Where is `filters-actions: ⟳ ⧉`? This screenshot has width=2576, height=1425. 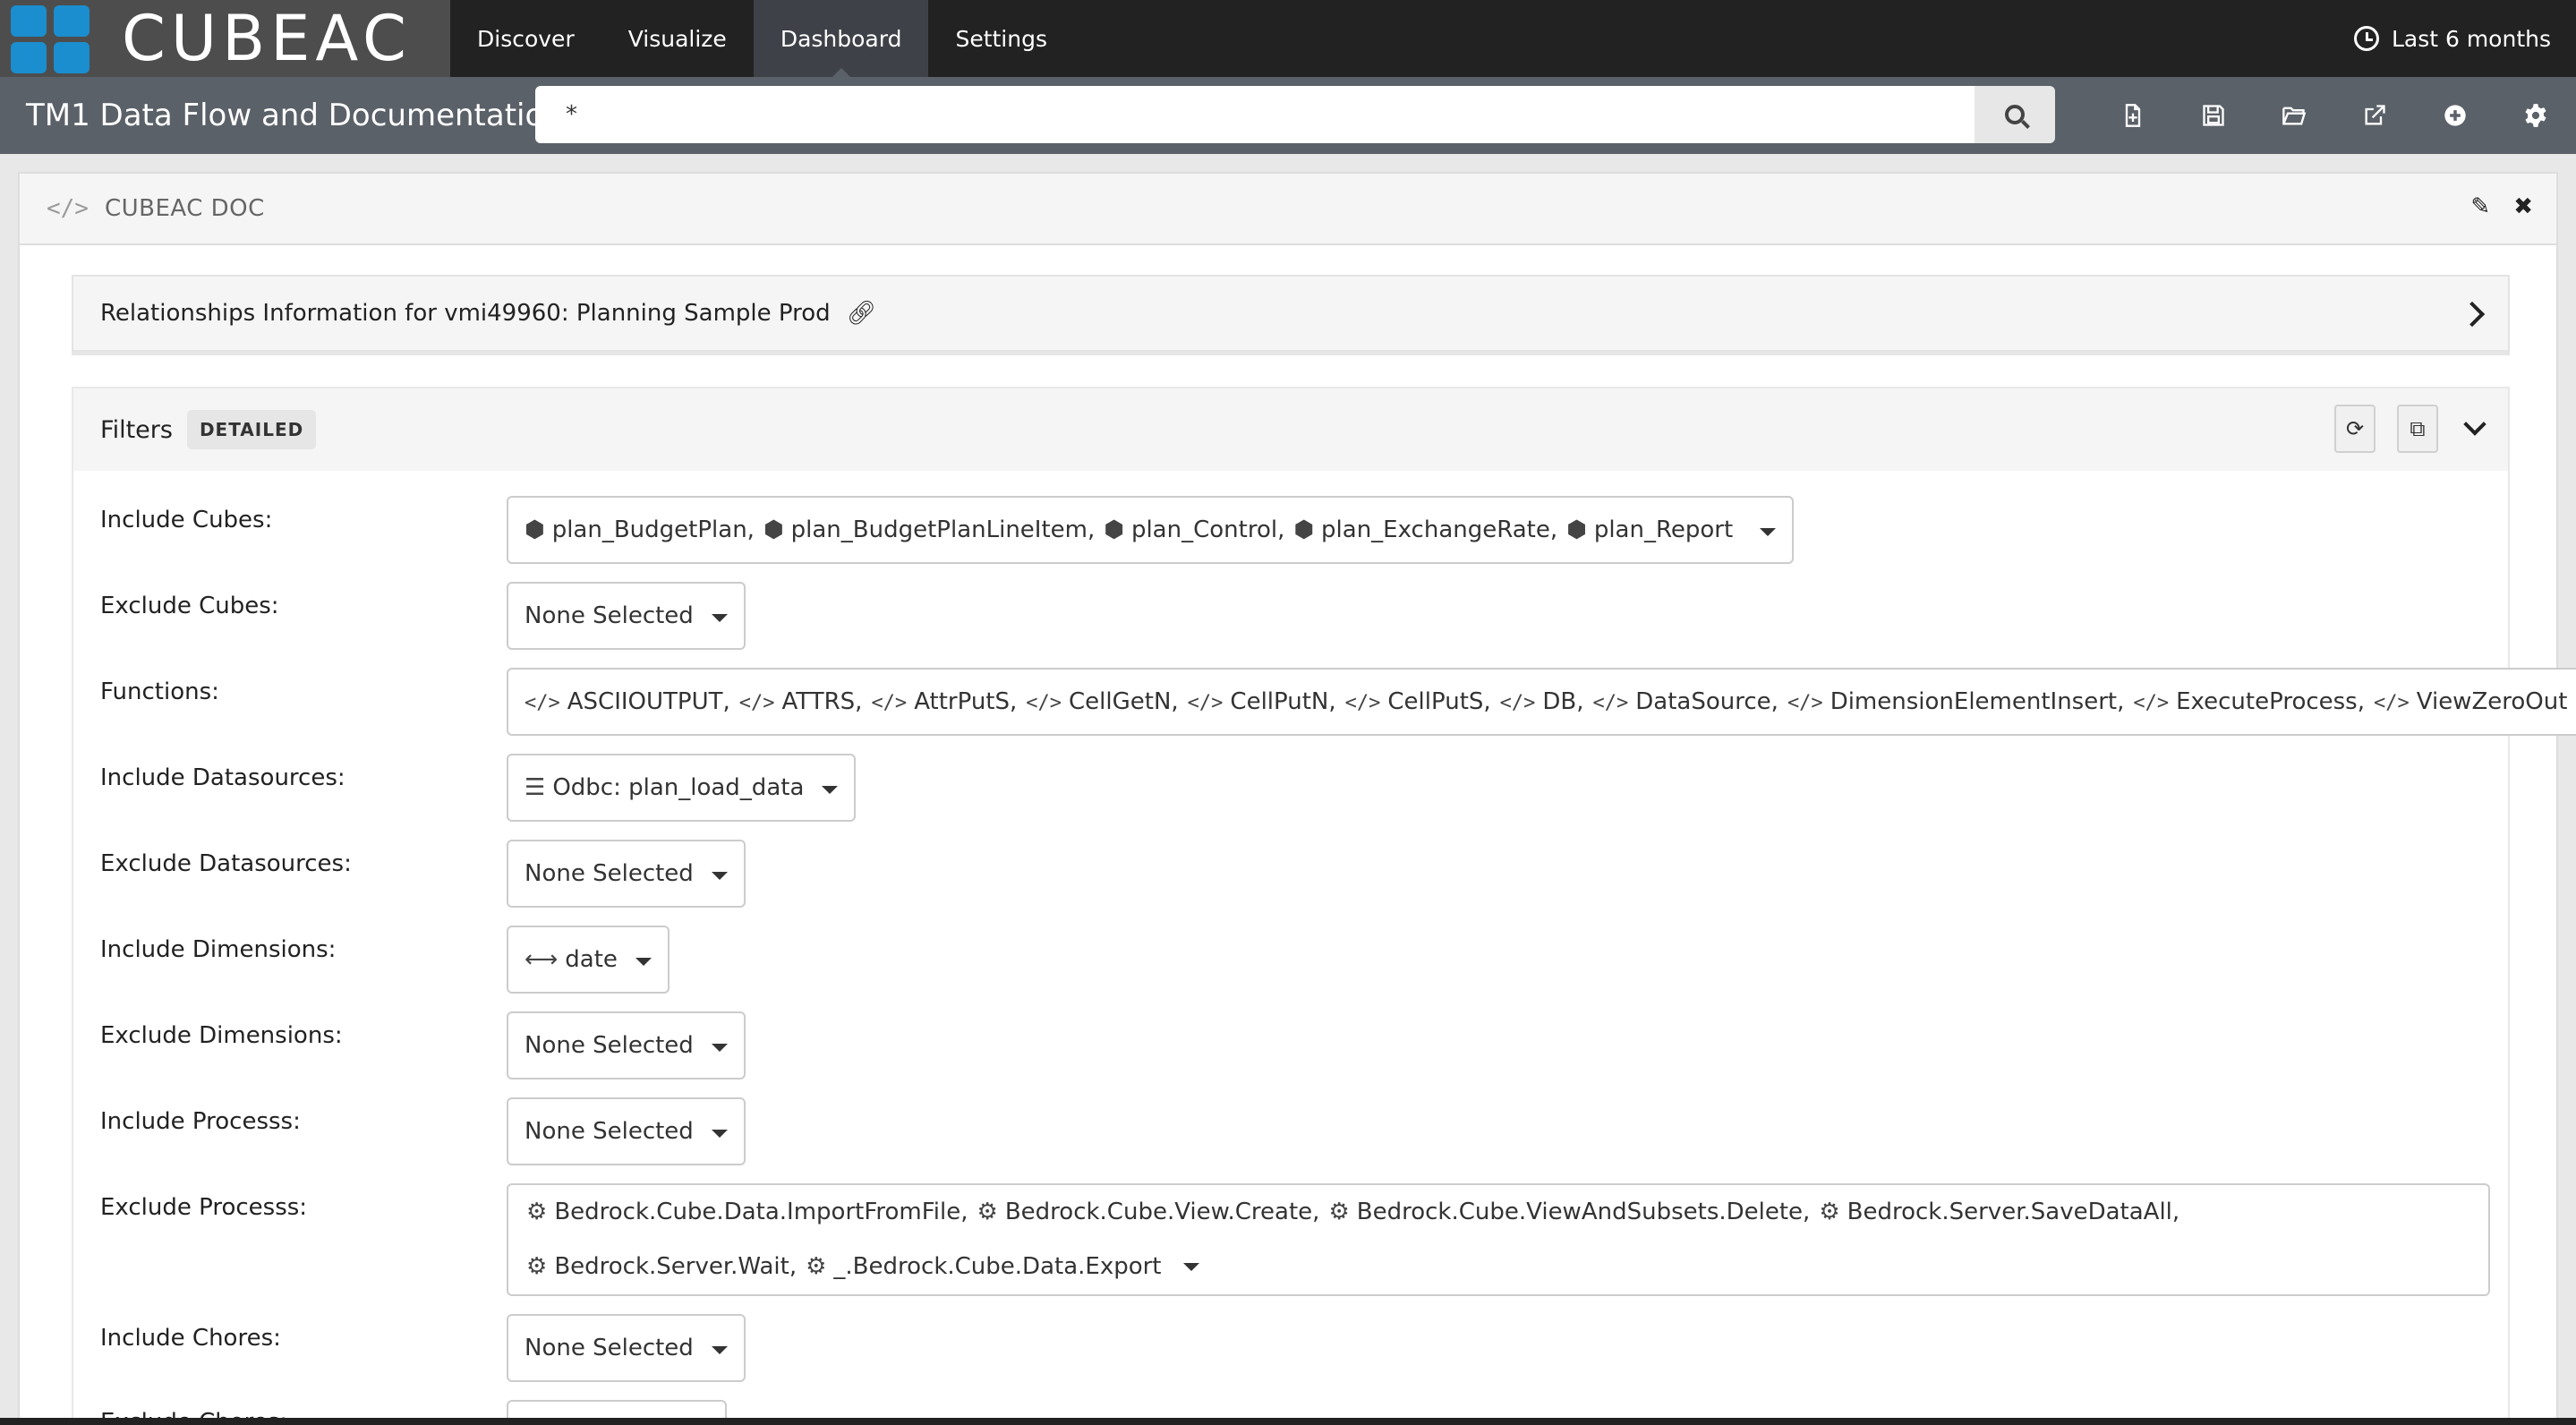
filters-actions: ⟳ ⧉ is located at coordinates (2410, 429).